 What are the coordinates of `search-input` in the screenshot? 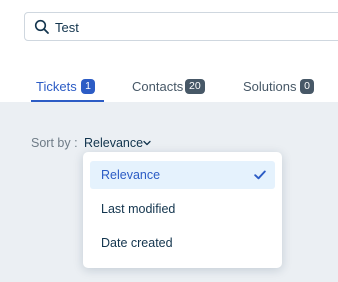 It's located at (195, 27).